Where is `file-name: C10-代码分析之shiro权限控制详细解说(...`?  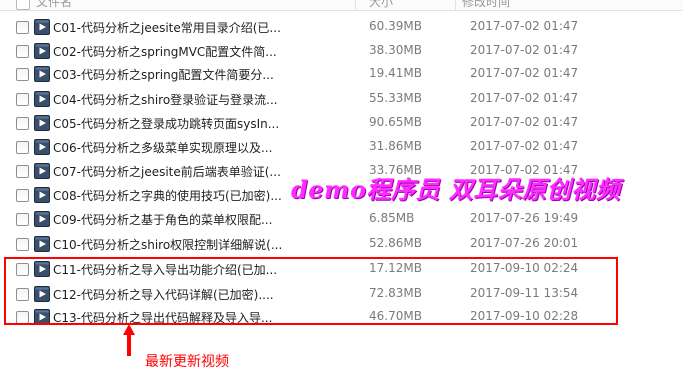 file-name: C10-代码分析之shiro权限控制详细解说(... is located at coordinates (167, 244).